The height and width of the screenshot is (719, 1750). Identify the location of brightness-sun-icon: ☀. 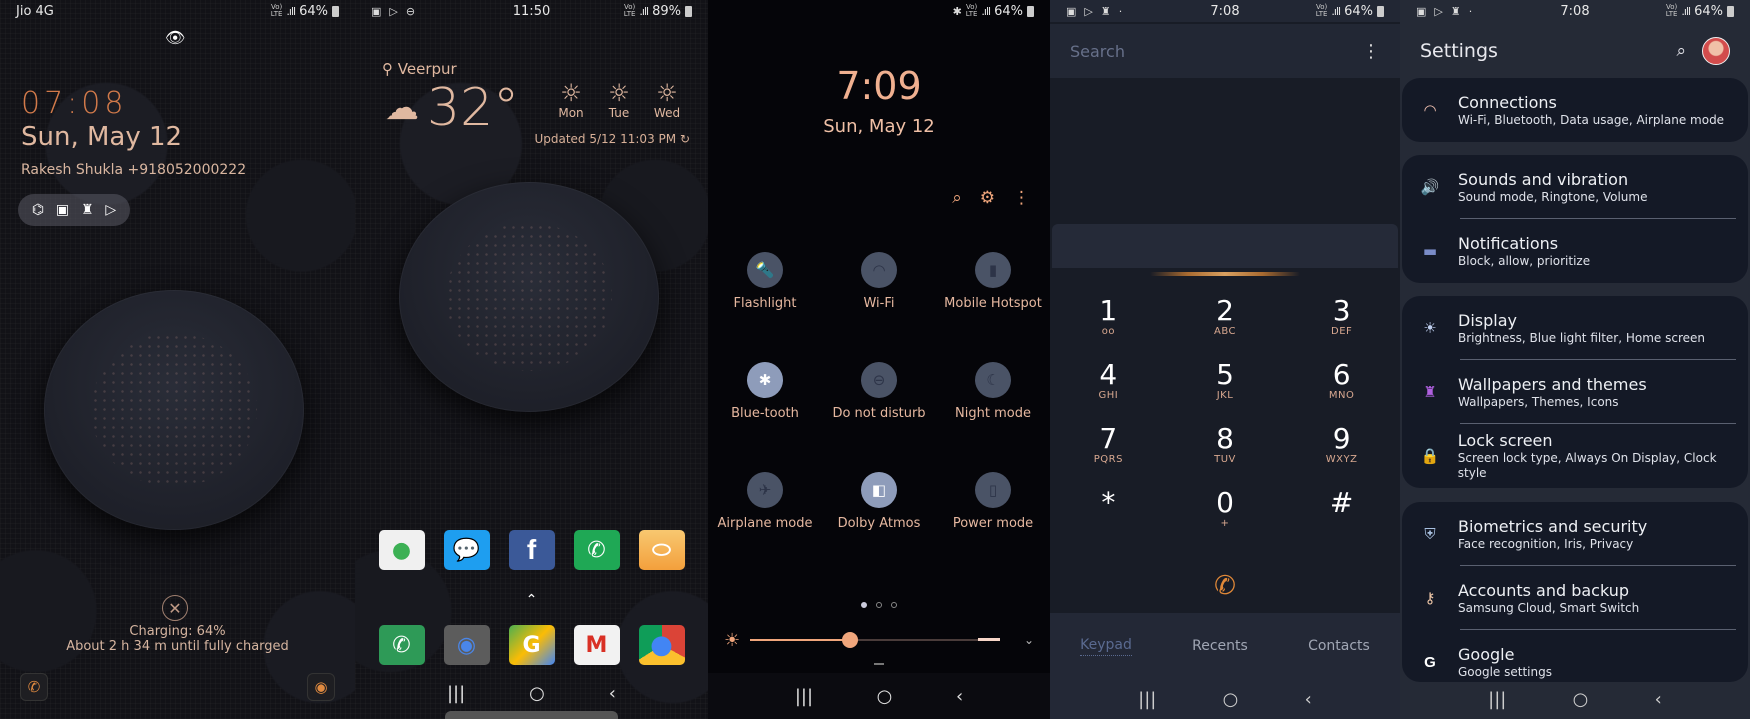
(732, 640).